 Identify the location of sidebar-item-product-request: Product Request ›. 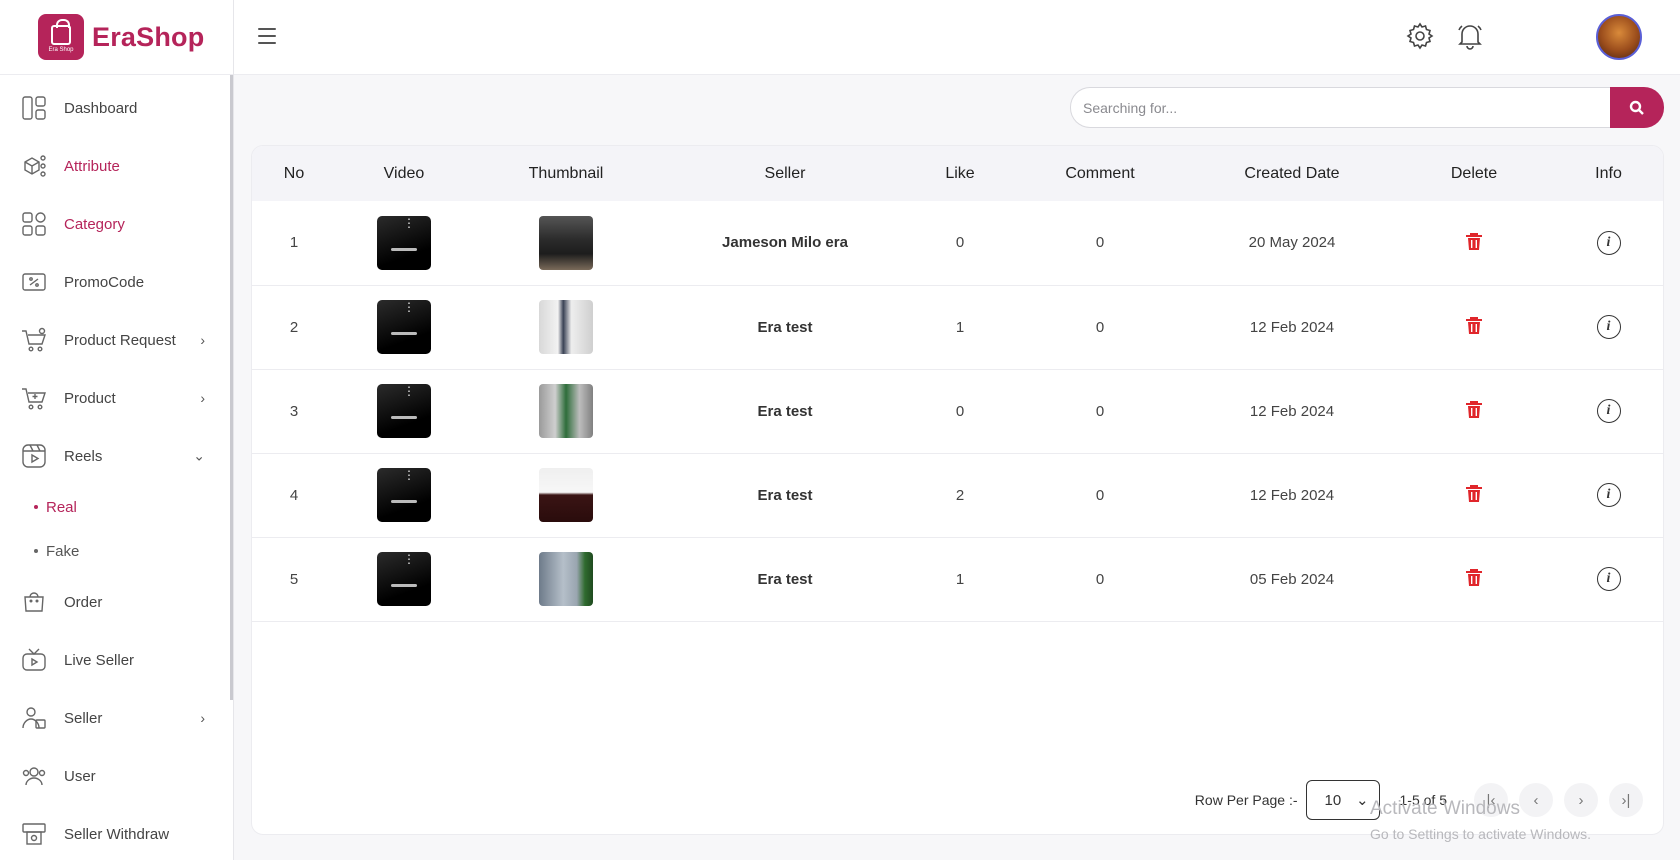
(116, 340).